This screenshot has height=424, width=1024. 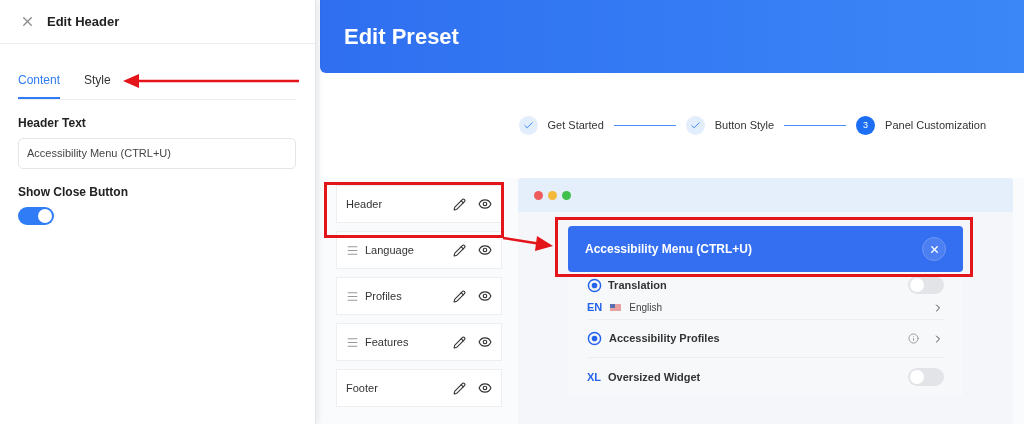 What do you see at coordinates (744, 126) in the screenshot?
I see `step-label: Button Style` at bounding box center [744, 126].